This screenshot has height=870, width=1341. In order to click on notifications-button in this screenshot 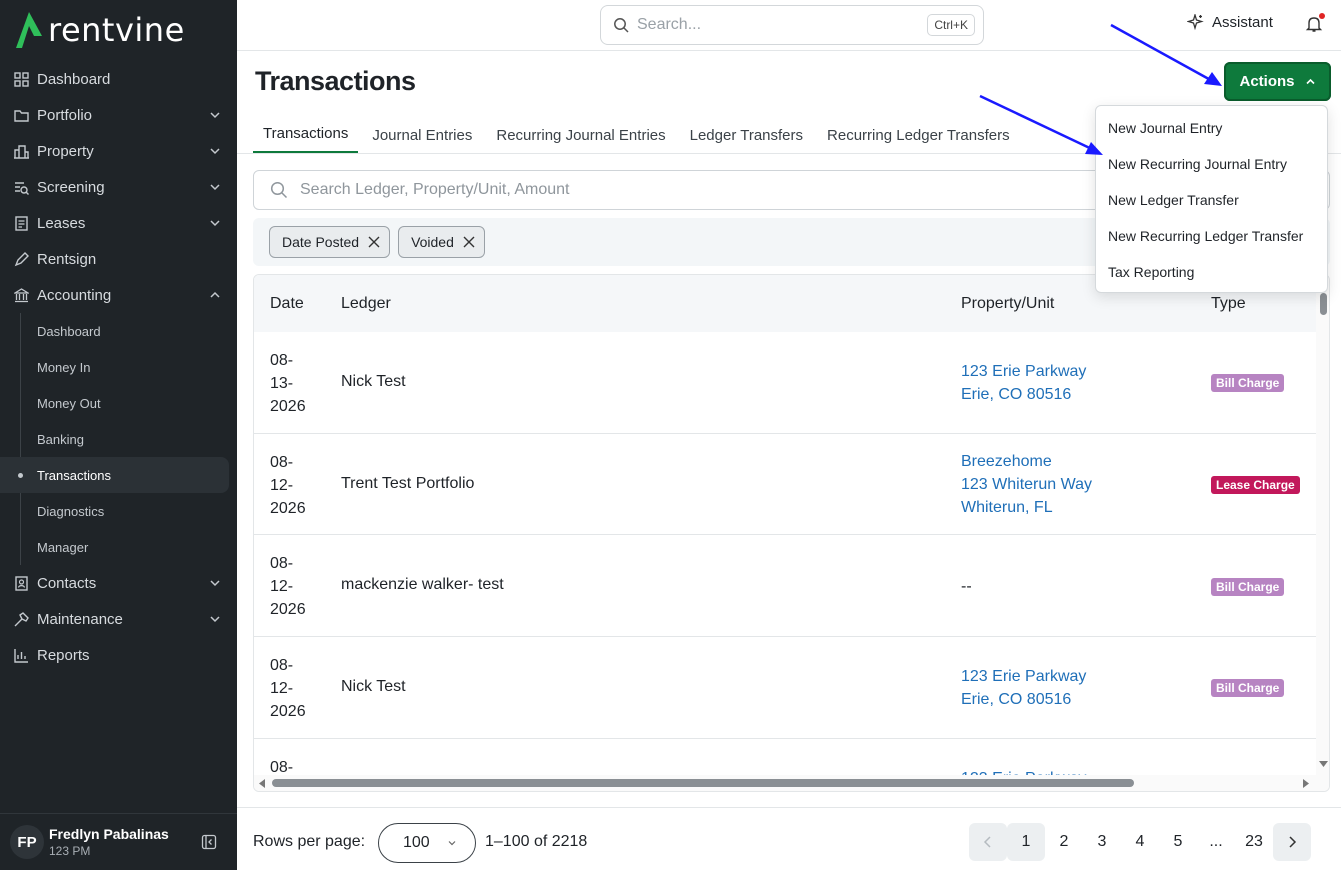, I will do `click(1315, 24)`.